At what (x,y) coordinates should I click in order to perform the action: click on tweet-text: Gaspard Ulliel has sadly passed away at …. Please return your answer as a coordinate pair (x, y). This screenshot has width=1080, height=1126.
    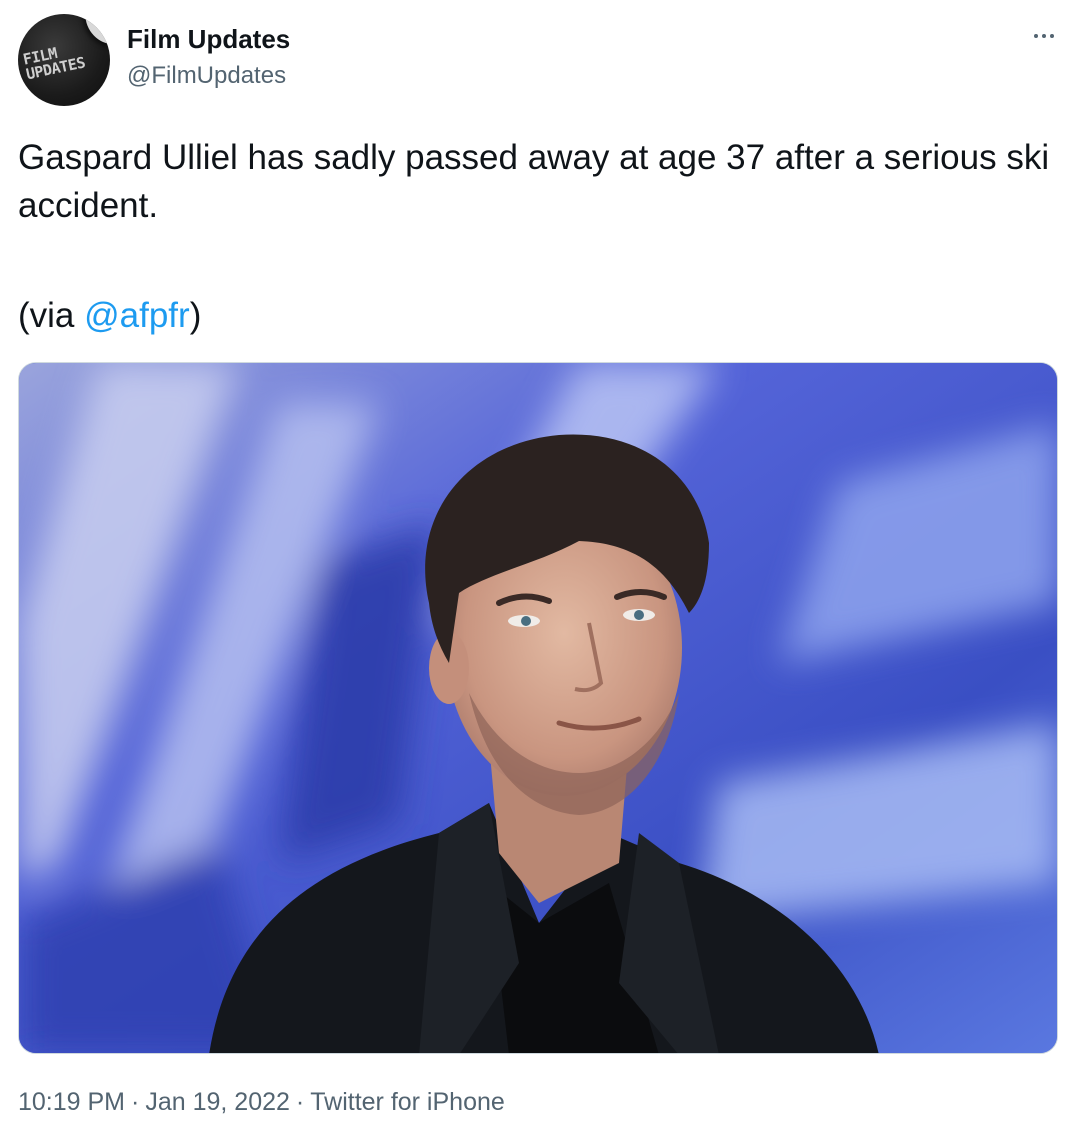
    Looking at the image, I should click on (534, 181).